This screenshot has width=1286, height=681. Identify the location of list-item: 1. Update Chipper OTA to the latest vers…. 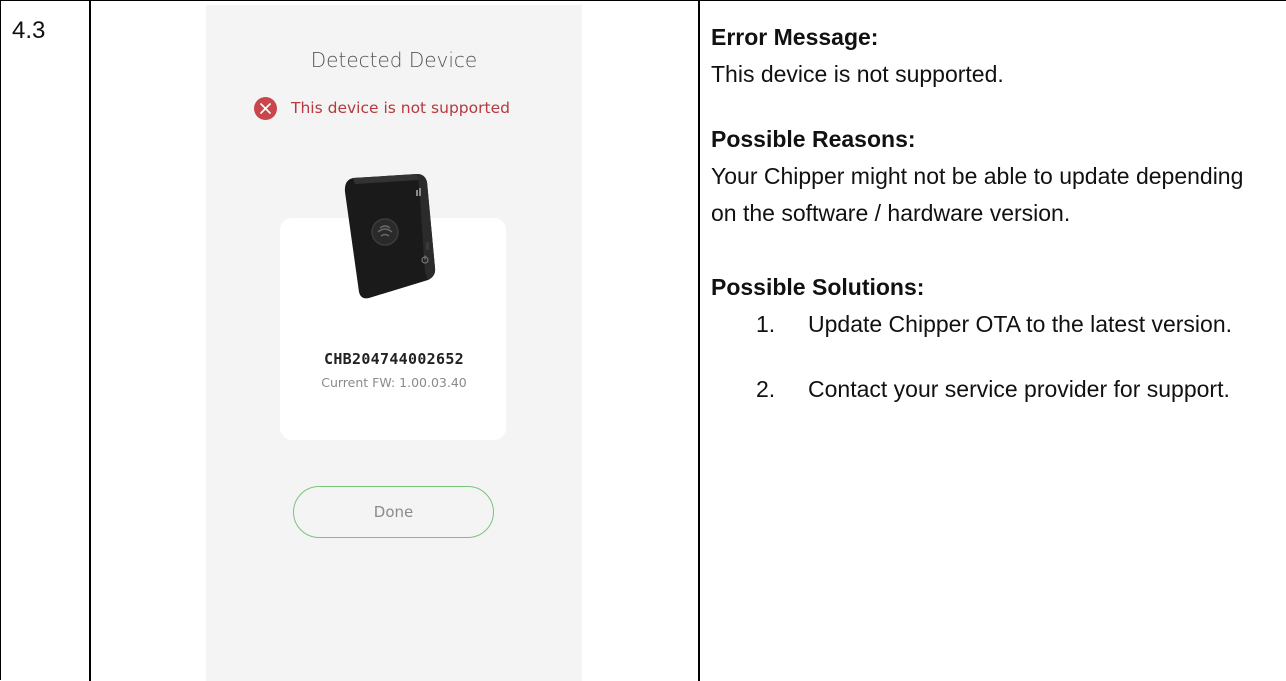
(979, 324).